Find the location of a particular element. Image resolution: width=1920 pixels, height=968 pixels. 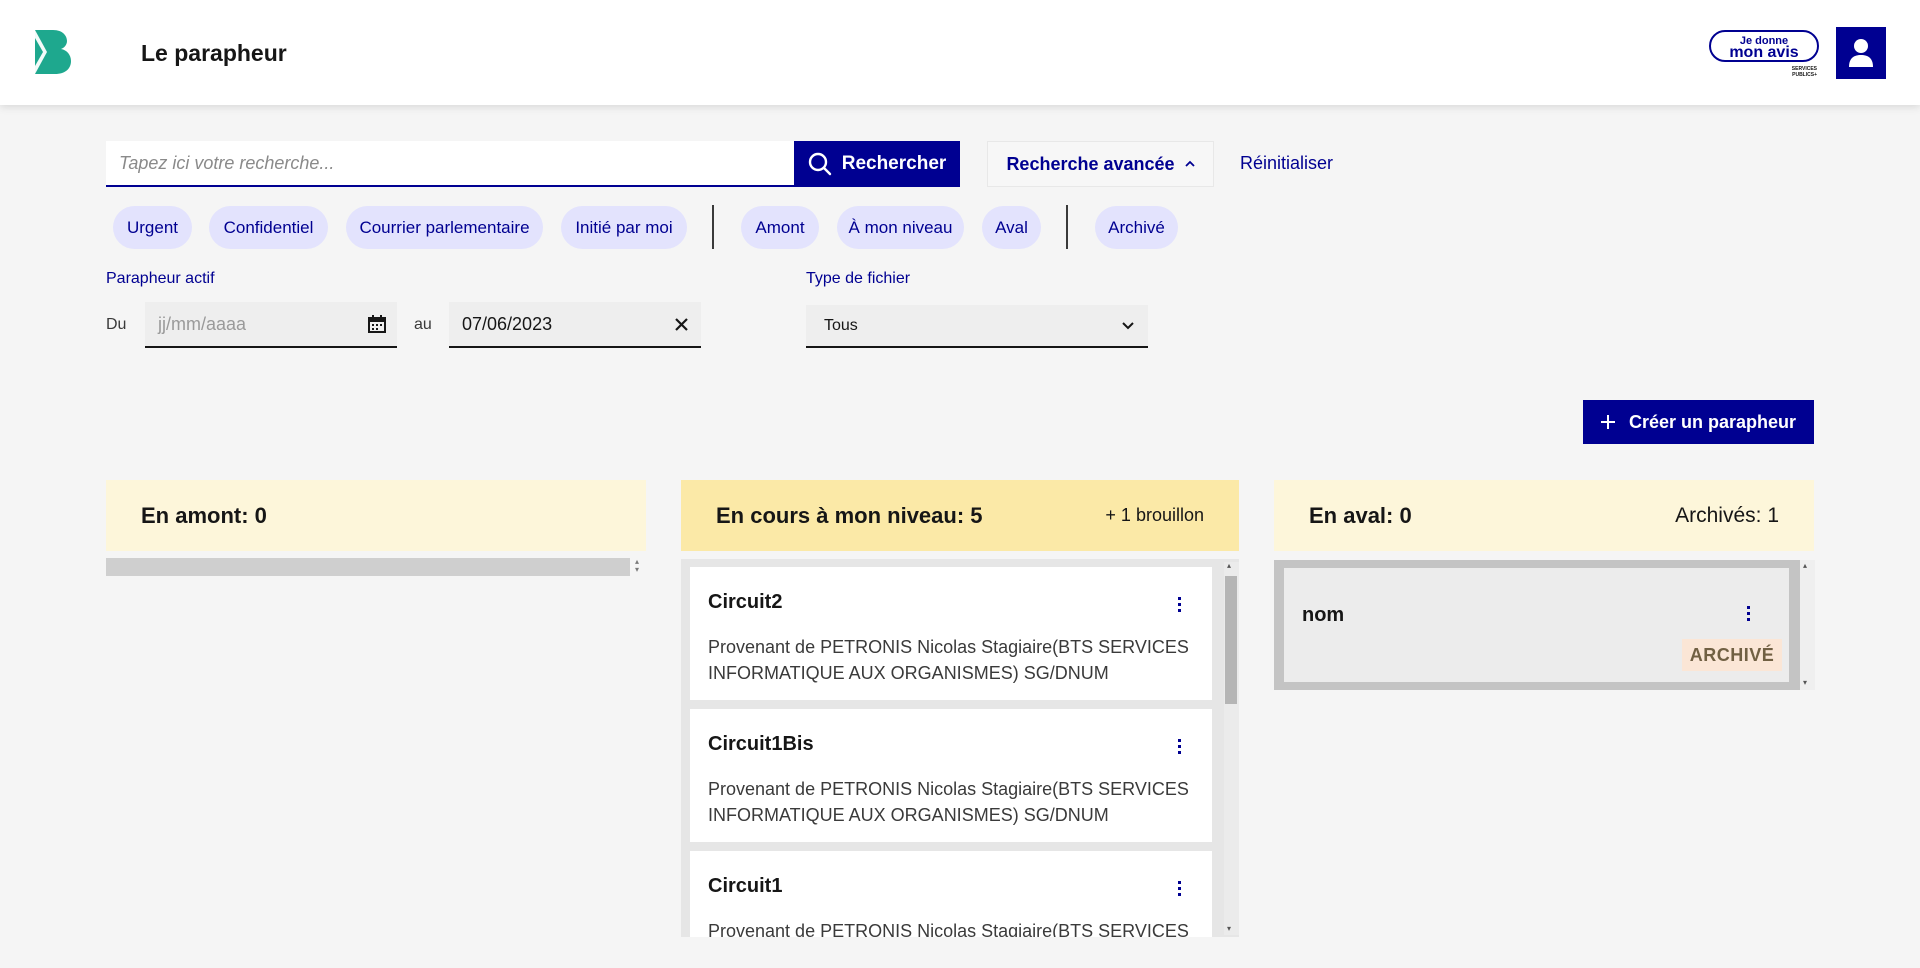

from-label: Du is located at coordinates (116, 324).